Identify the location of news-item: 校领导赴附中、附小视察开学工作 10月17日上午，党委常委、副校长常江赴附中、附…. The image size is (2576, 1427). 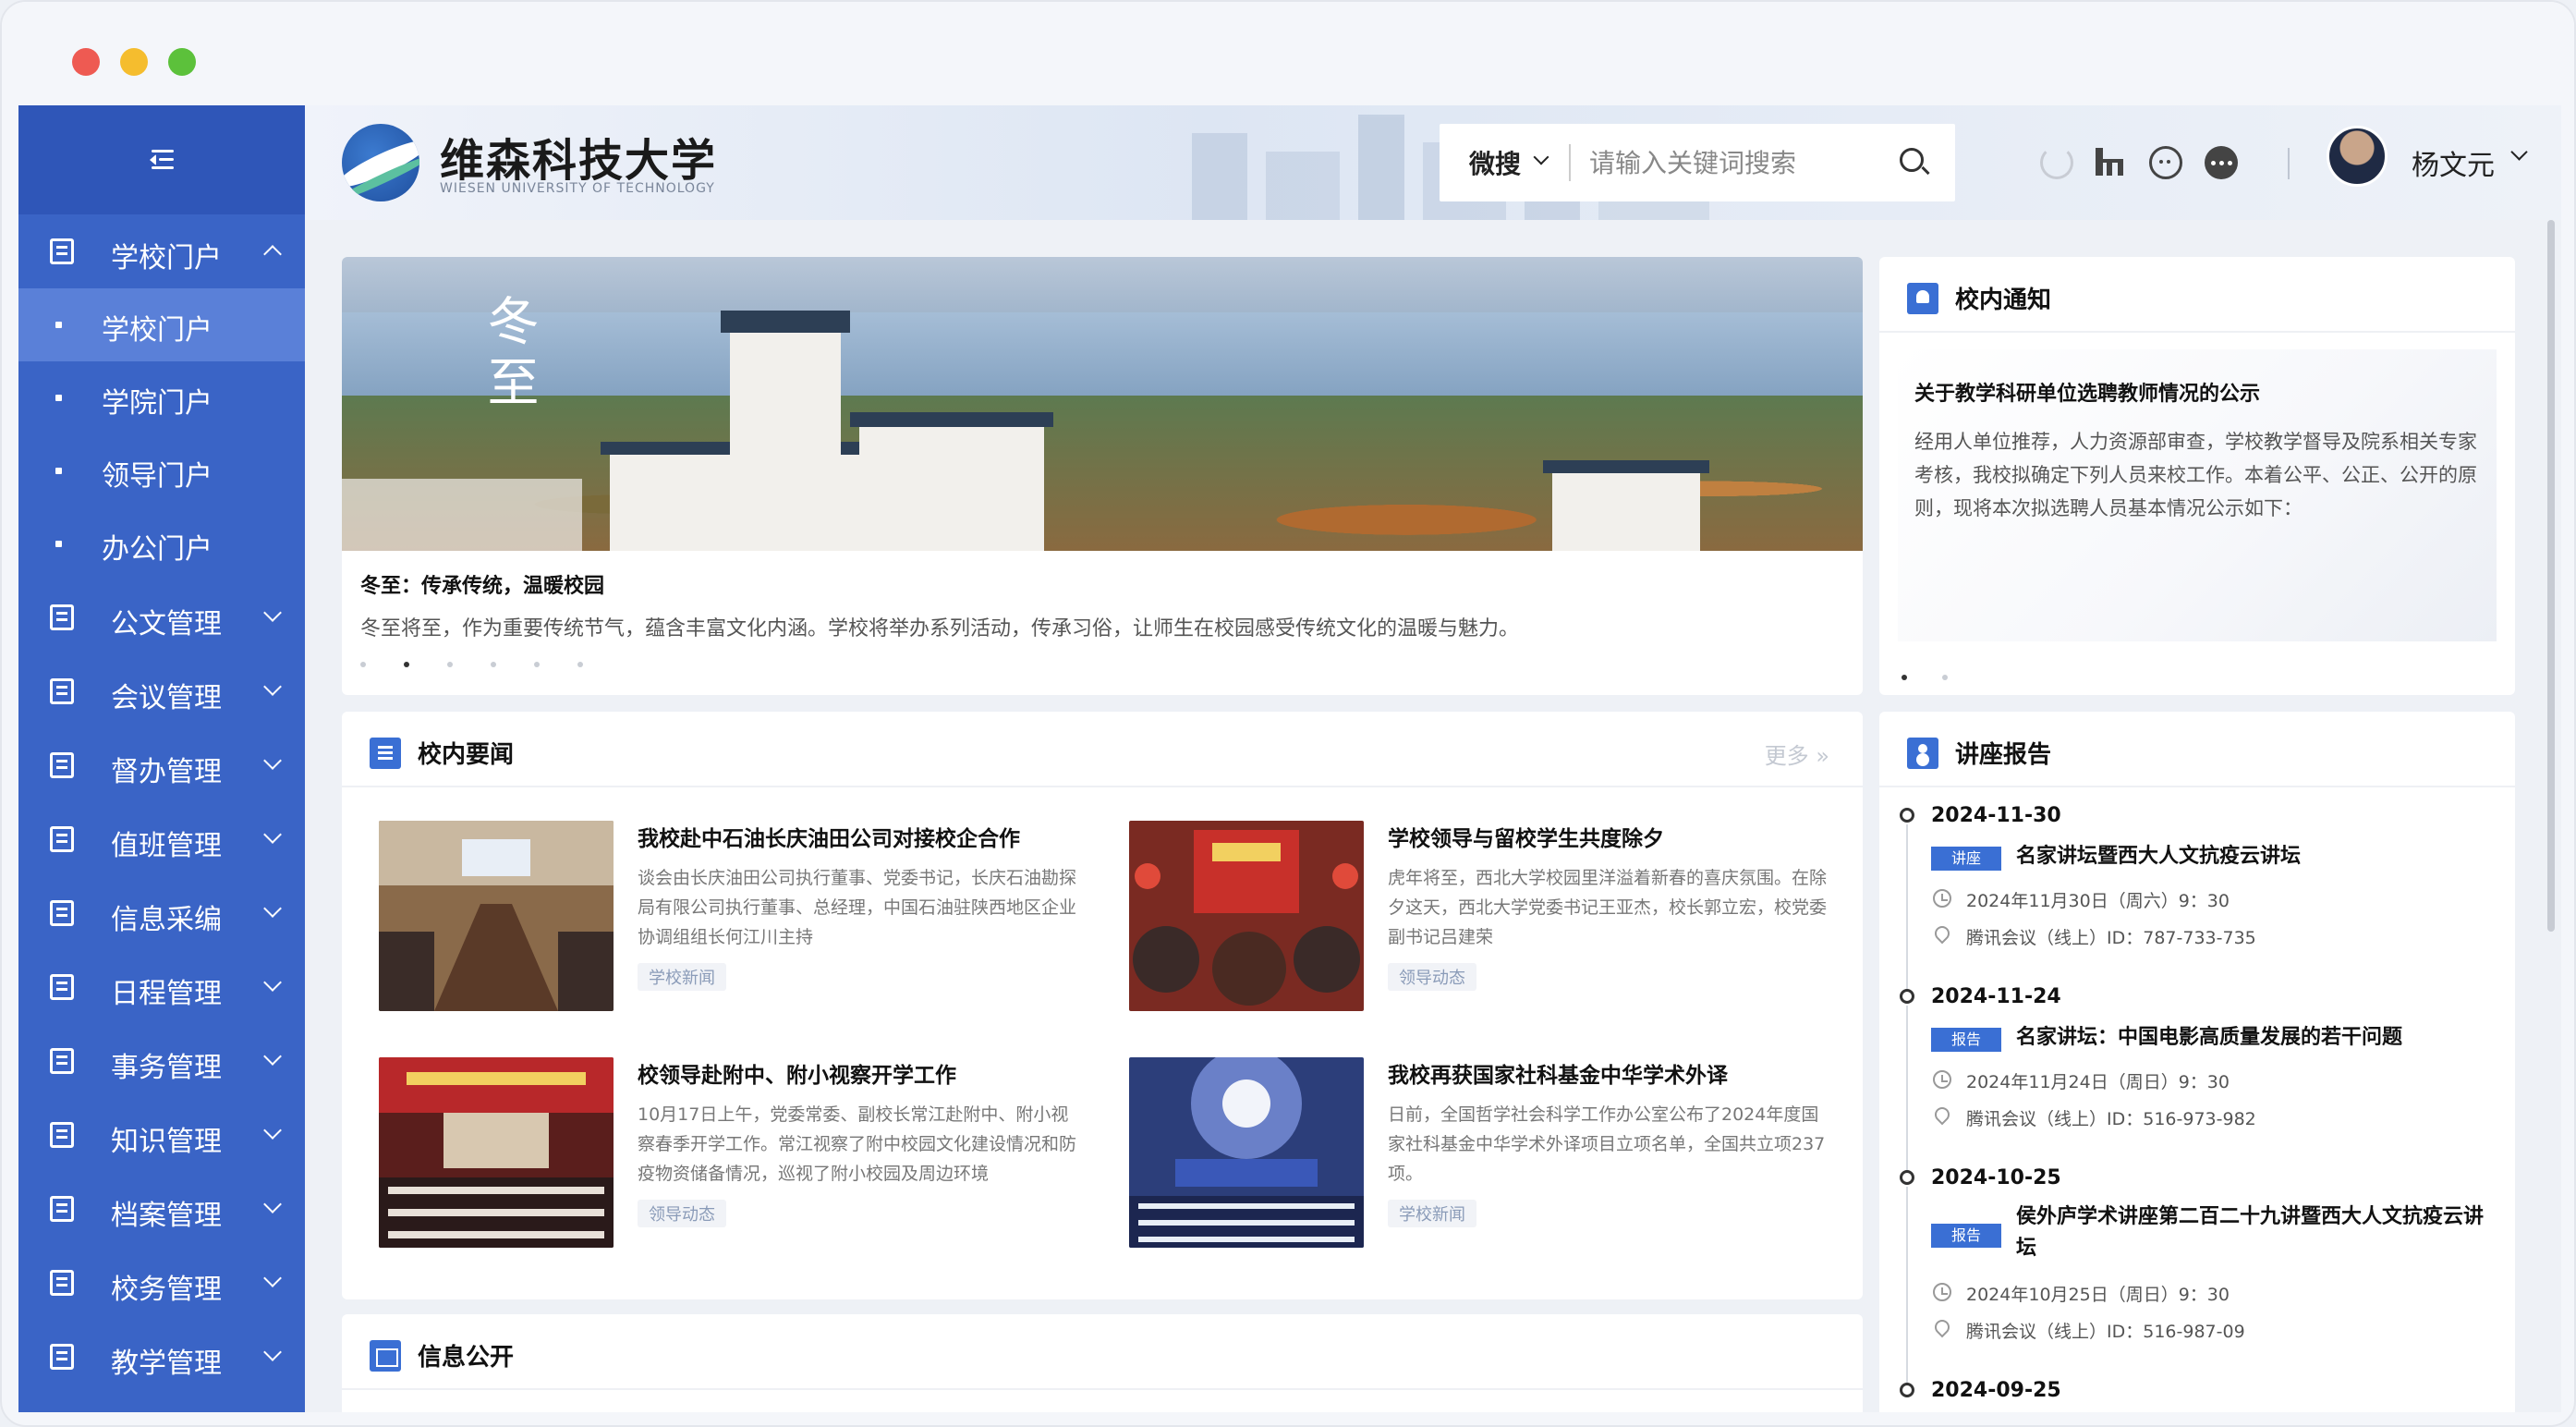
(739, 1154).